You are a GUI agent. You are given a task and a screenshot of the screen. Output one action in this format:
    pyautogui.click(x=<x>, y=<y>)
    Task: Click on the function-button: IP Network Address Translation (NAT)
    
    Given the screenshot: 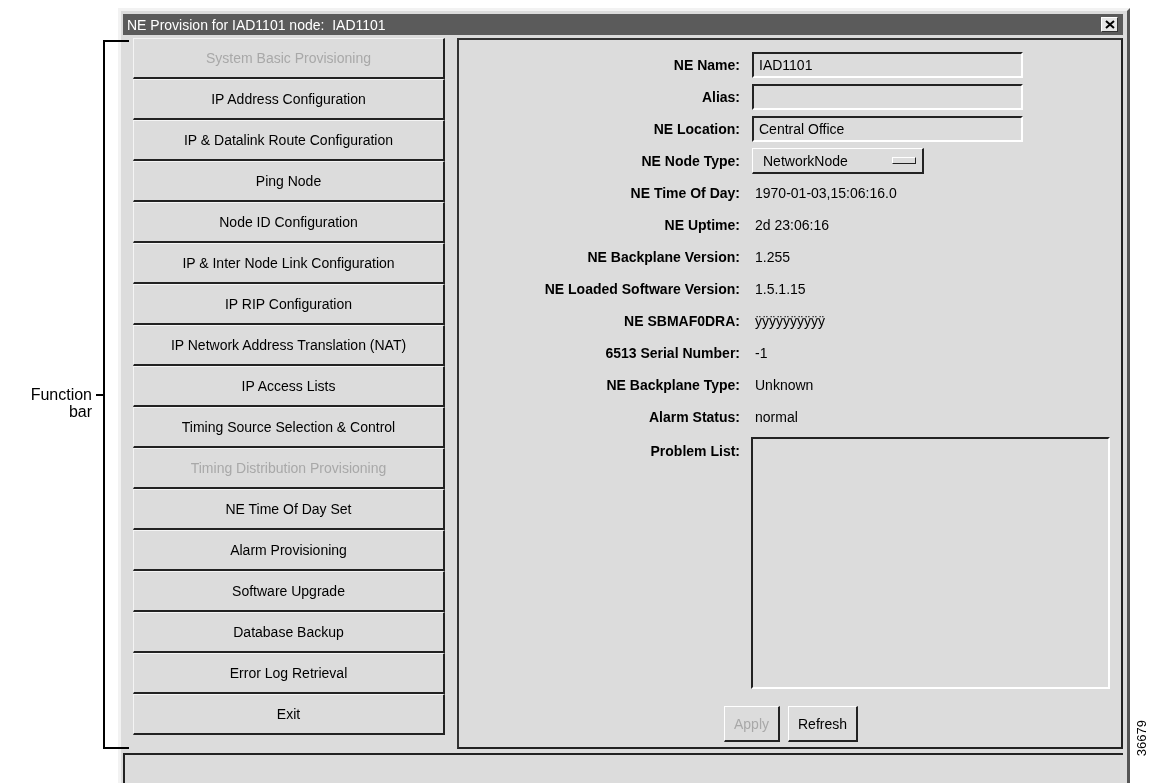 What is the action you would take?
    pyautogui.click(x=289, y=345)
    